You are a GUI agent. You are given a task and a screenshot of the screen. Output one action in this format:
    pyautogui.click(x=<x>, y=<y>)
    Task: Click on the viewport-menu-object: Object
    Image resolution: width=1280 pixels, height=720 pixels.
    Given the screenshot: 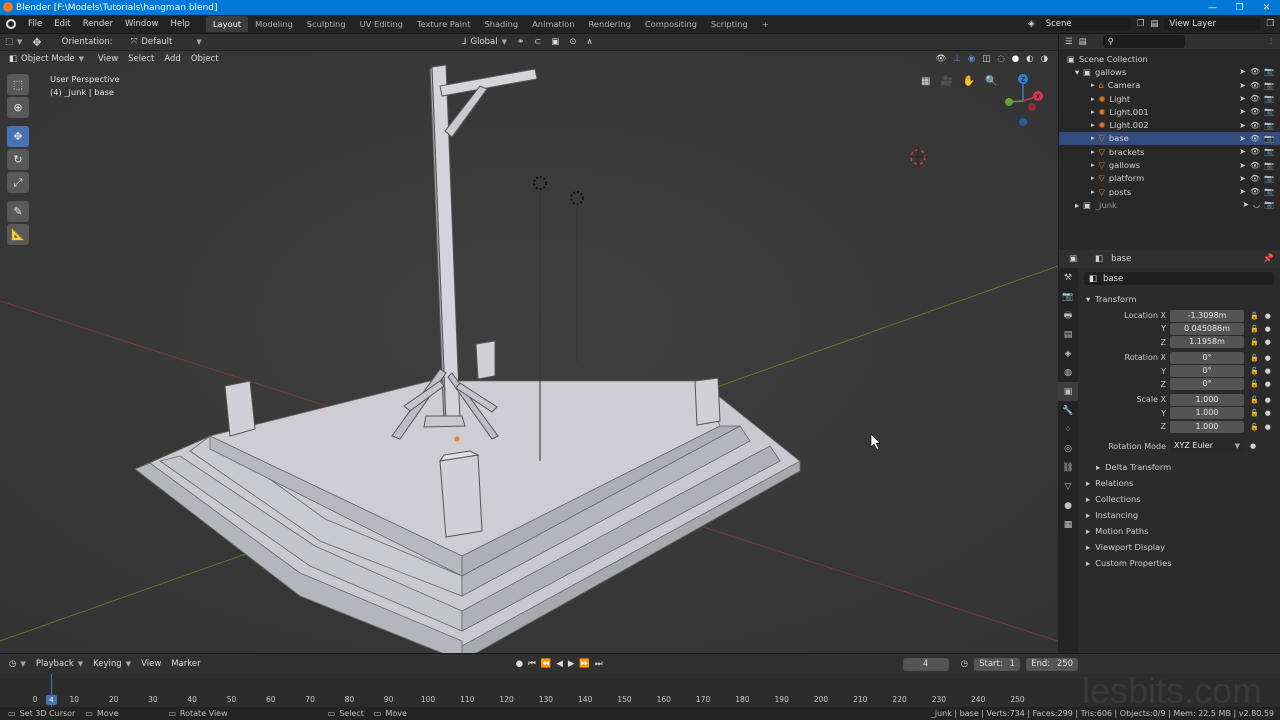 What is the action you would take?
    pyautogui.click(x=205, y=59)
    